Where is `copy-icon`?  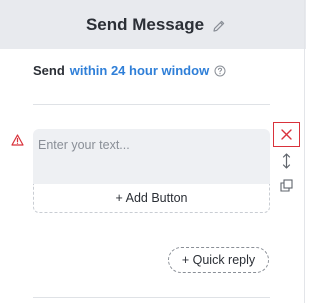
copy-icon is located at coordinates (286, 185).